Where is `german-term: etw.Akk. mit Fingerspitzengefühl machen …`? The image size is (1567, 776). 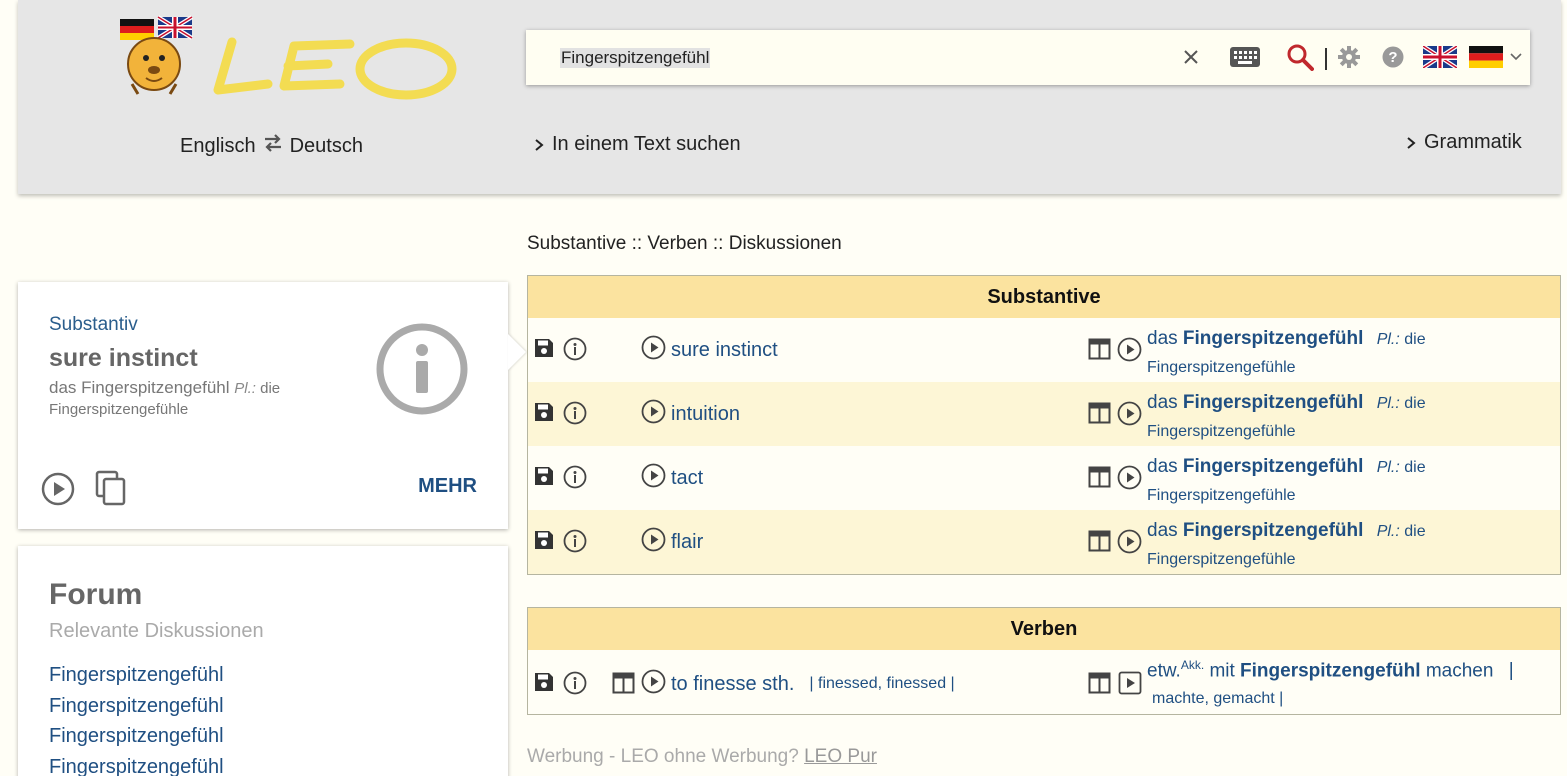
german-term: etw.Akk. mit Fingerspitzengefühl machen … is located at coordinates (1357, 681).